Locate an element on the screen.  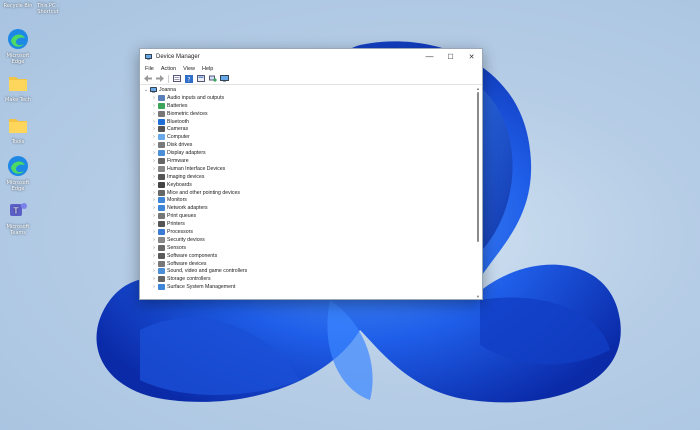
tree-item: › Cameras is located at coordinates (307, 129).